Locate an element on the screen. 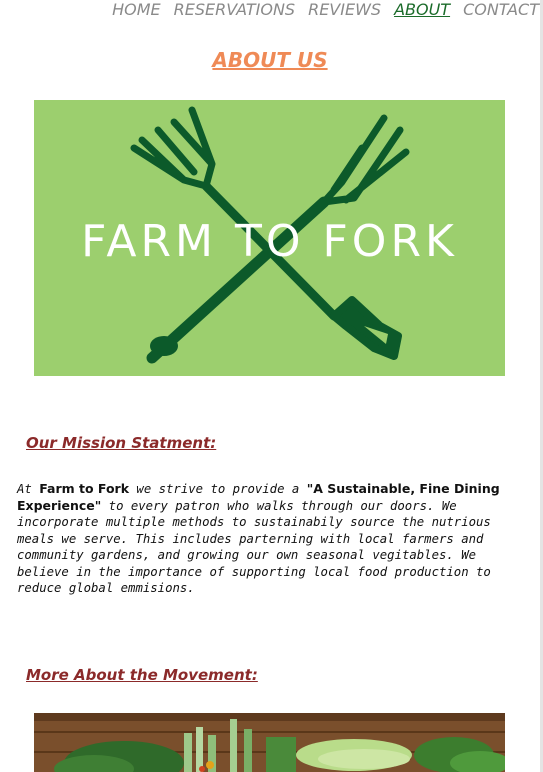 Image resolution: width=543 pixels, height=772 pixels. mission-middle: we strive to provide a is located at coordinates (218, 489).